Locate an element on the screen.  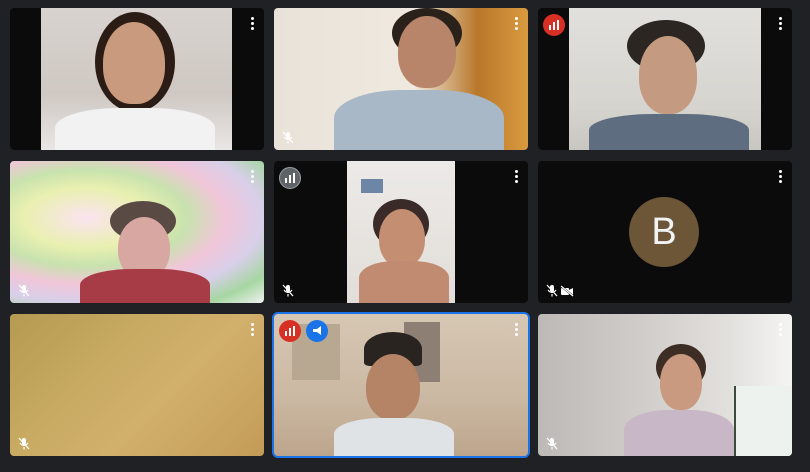
camera-off-icon is located at coordinates (567, 291).